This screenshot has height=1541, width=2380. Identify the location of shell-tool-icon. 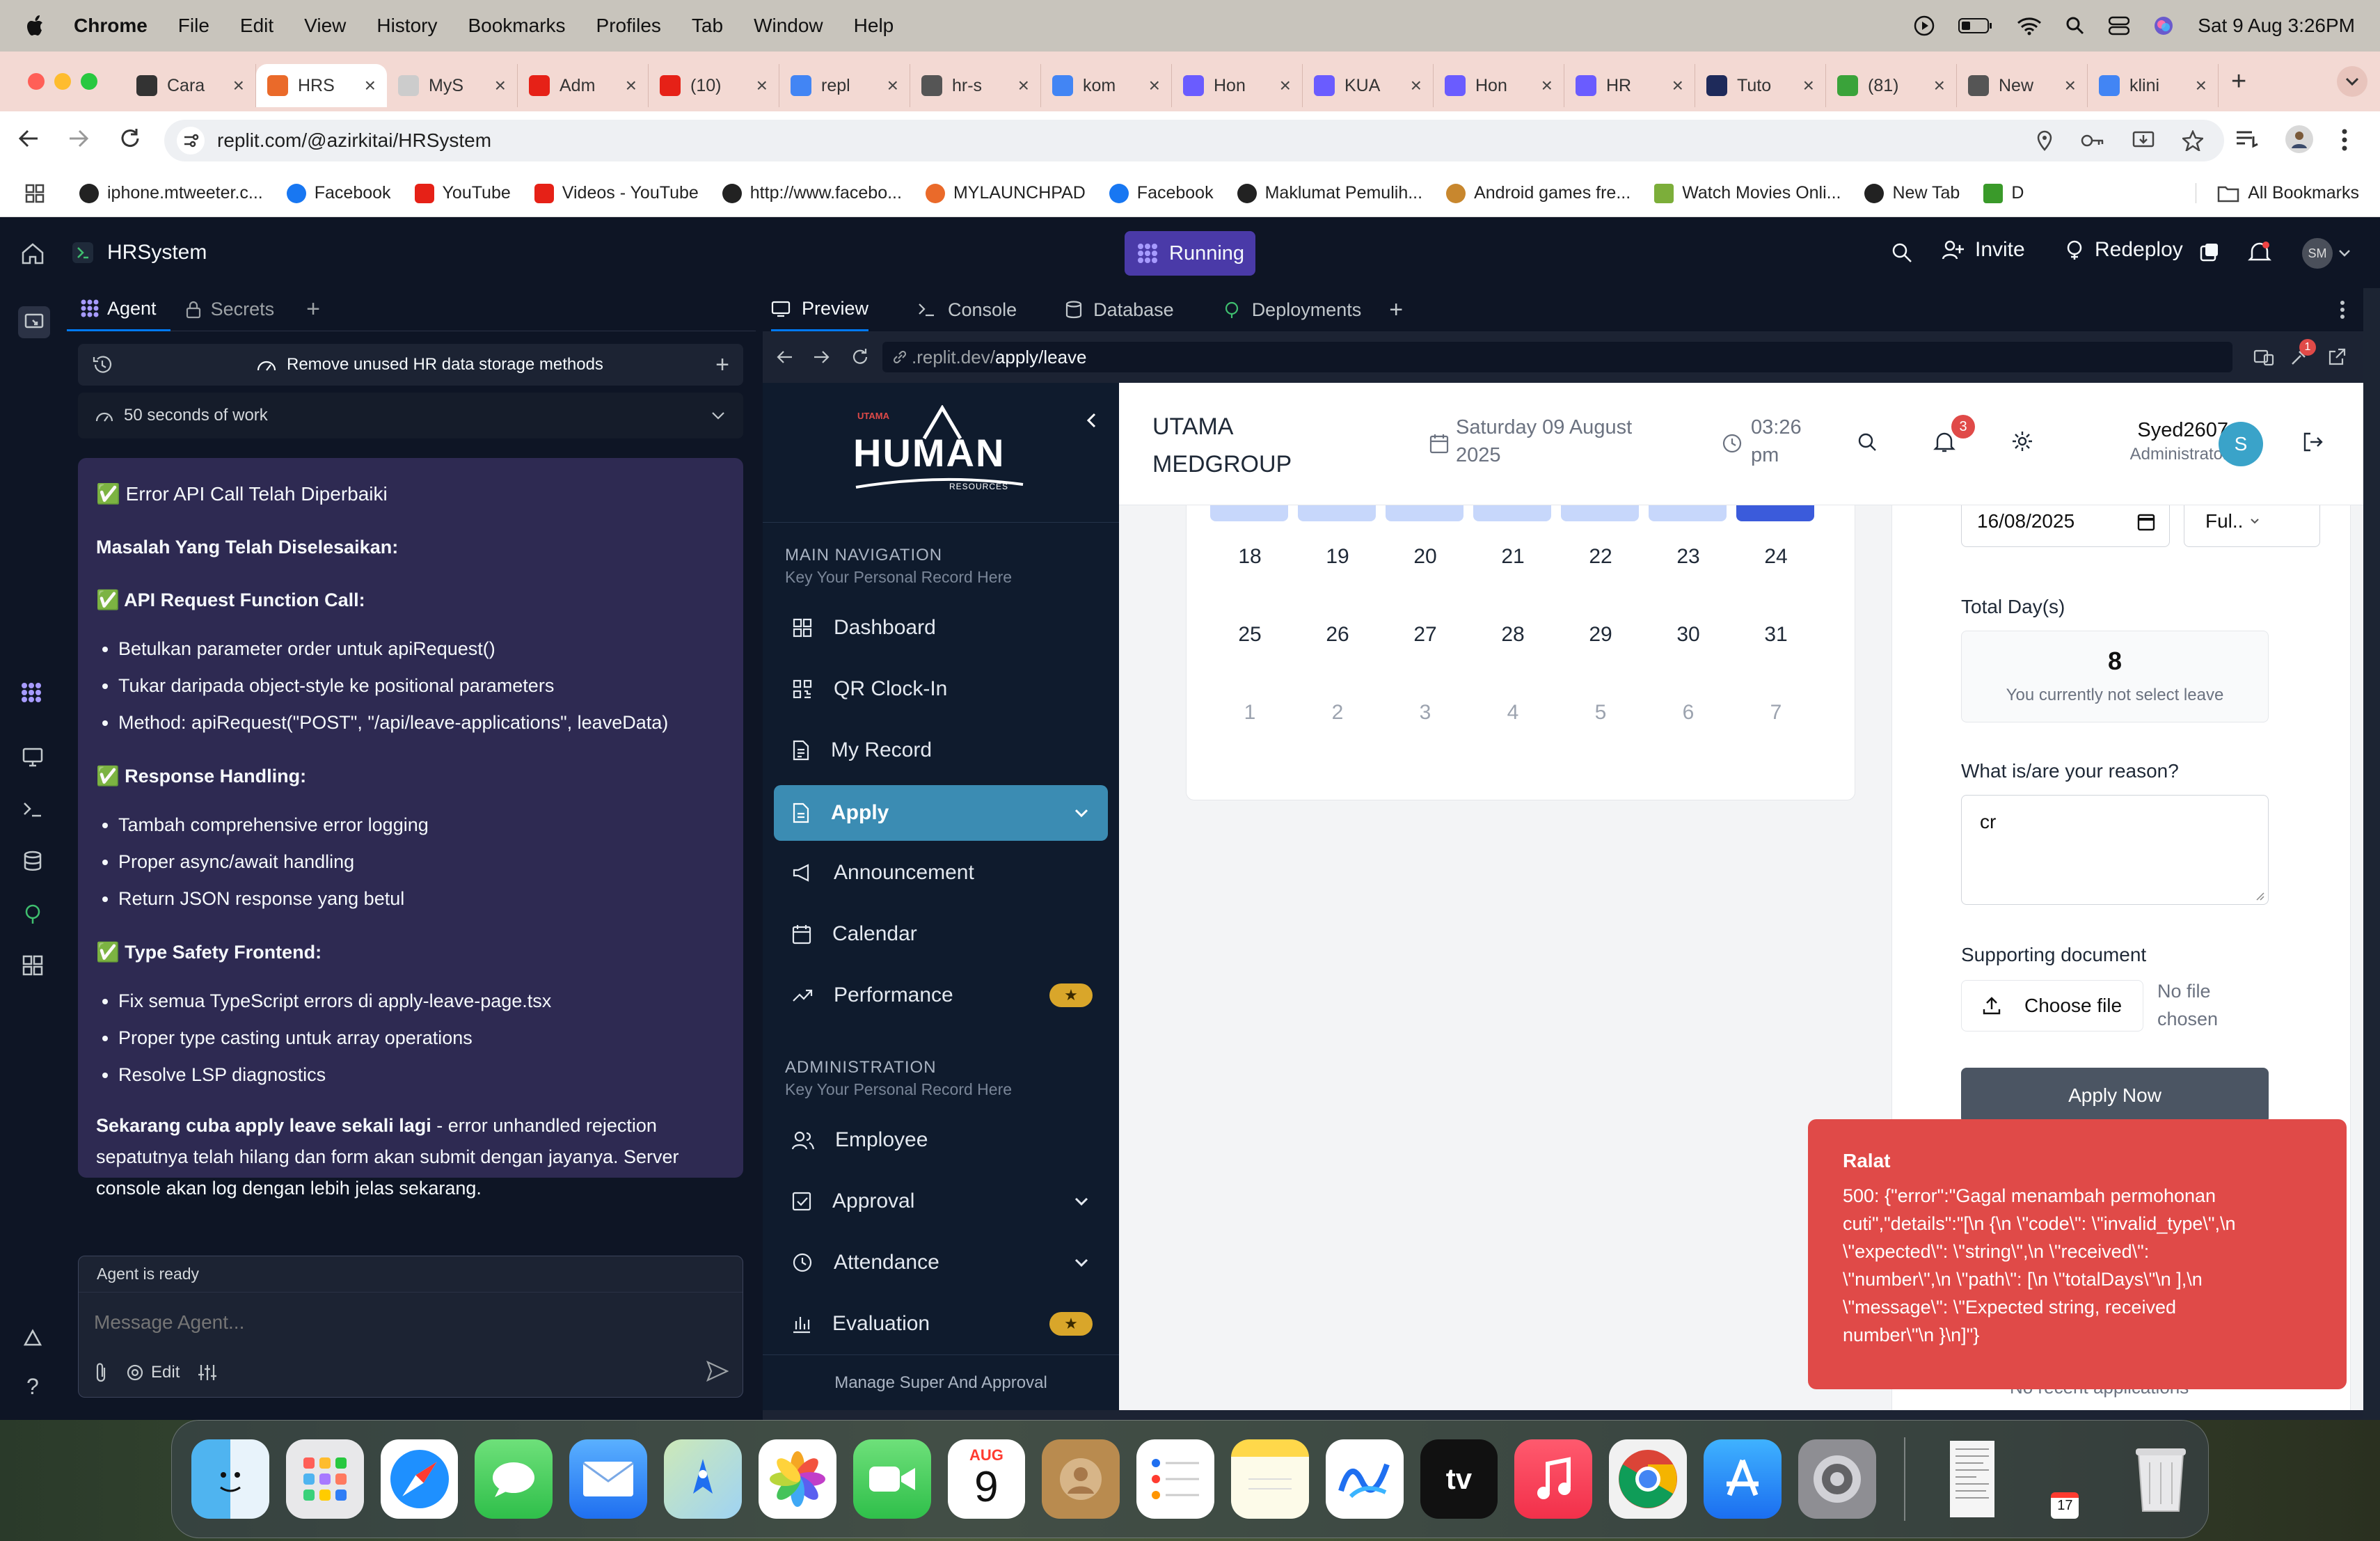
(32, 809).